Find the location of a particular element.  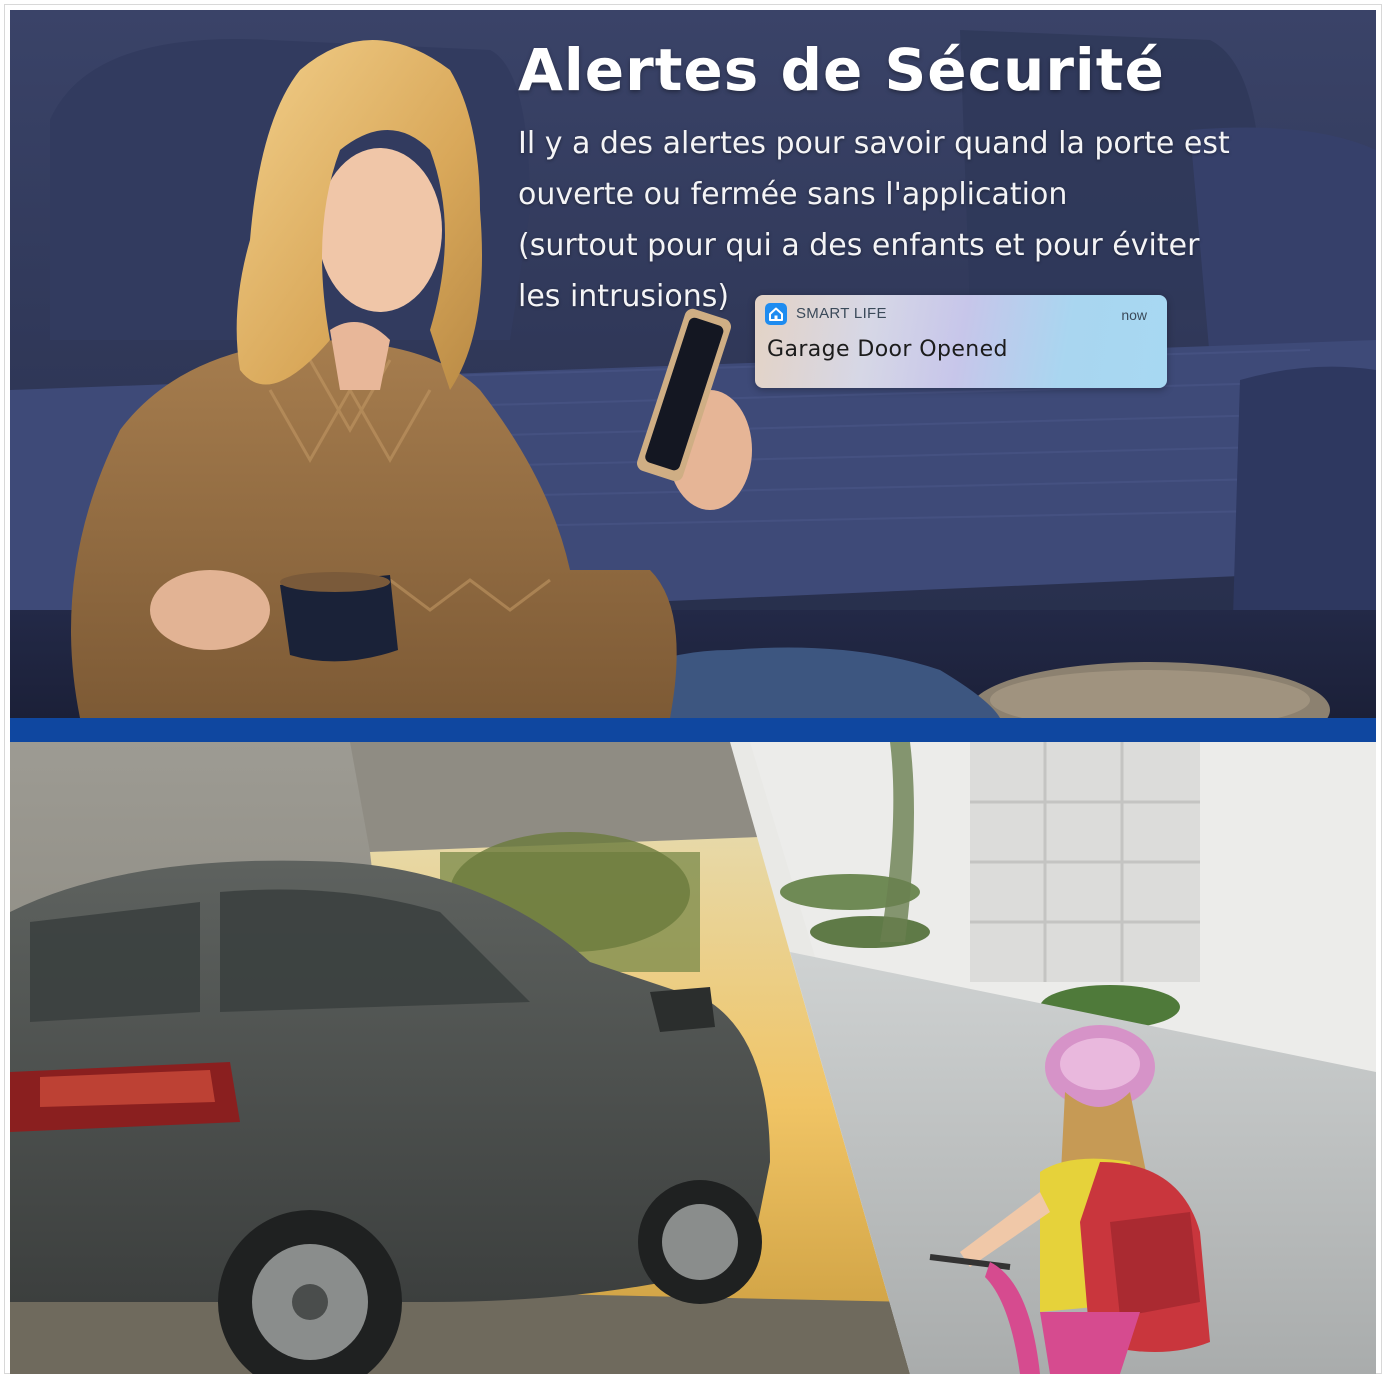

home-icon is located at coordinates (776, 314).